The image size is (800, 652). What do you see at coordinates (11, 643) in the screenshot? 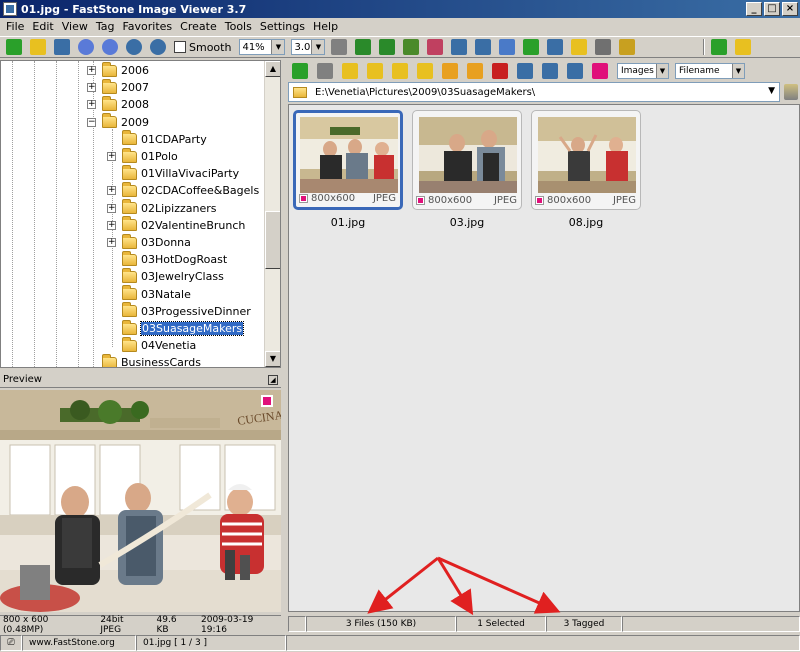
I see `screen-icon: ⎚` at bounding box center [11, 643].